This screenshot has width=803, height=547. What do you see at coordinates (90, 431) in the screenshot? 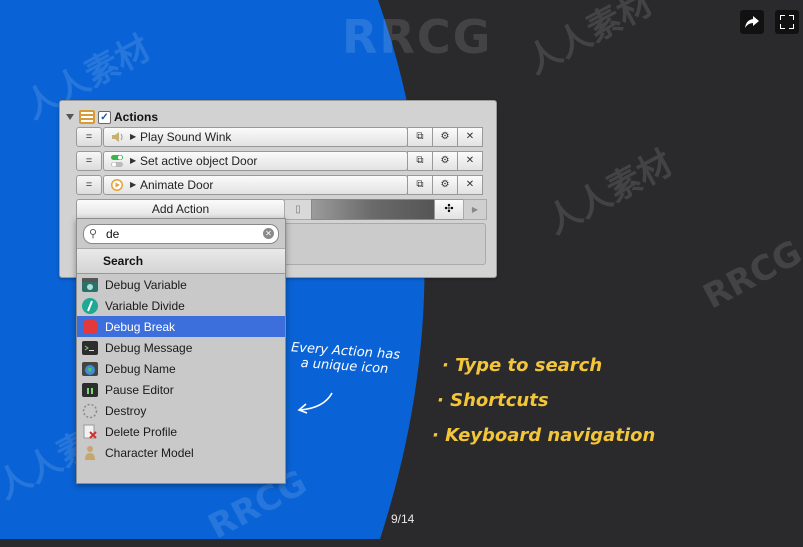
I see `delete-profile-icon` at bounding box center [90, 431].